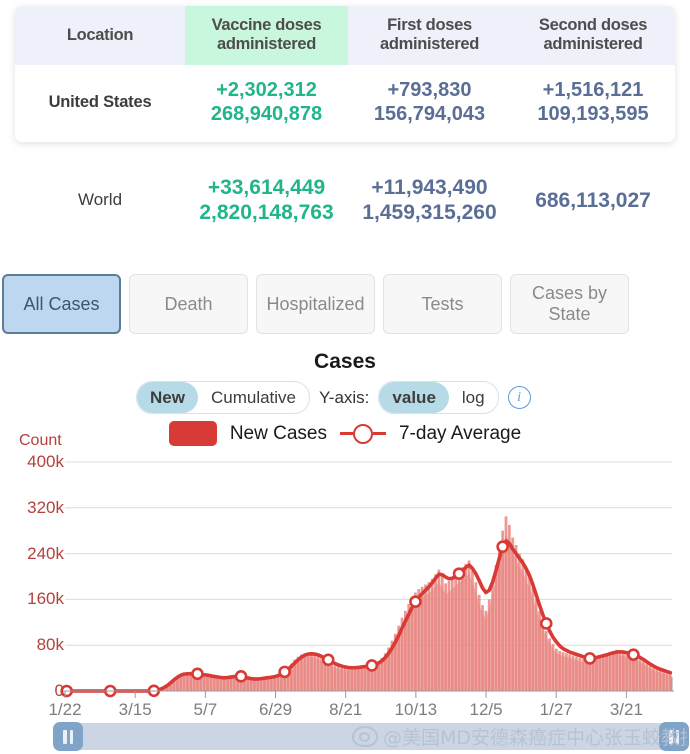 Image resolution: width=690 pixels, height=754 pixels. Describe the element at coordinates (429, 187) in the screenshot. I see `first-doses-change-world: +11,943,490` at that location.